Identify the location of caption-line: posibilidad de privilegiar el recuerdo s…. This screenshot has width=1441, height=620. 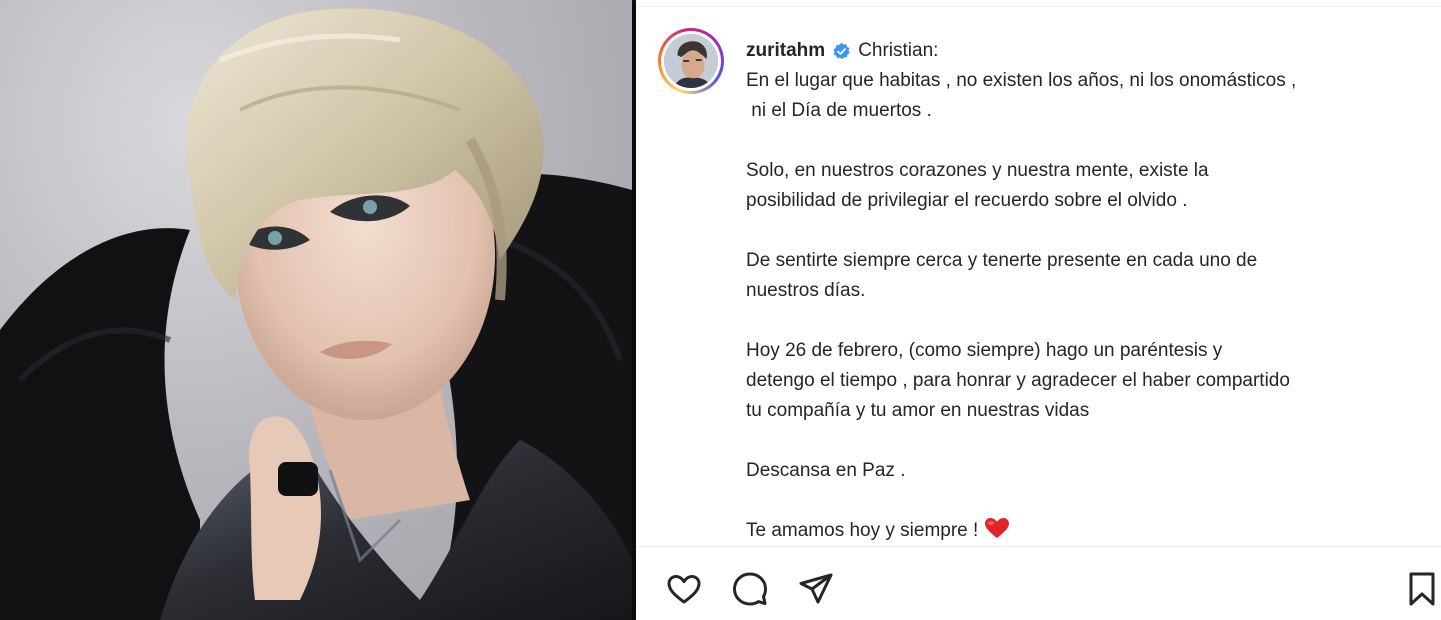
(967, 200).